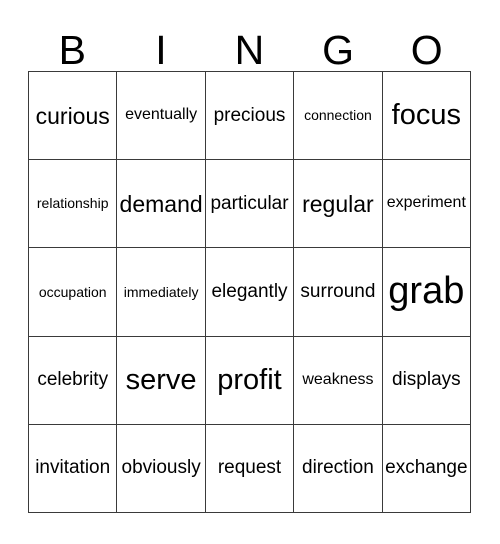 The height and width of the screenshot is (544, 500). I want to click on bingo-header-letter-o: O, so click(426, 45).